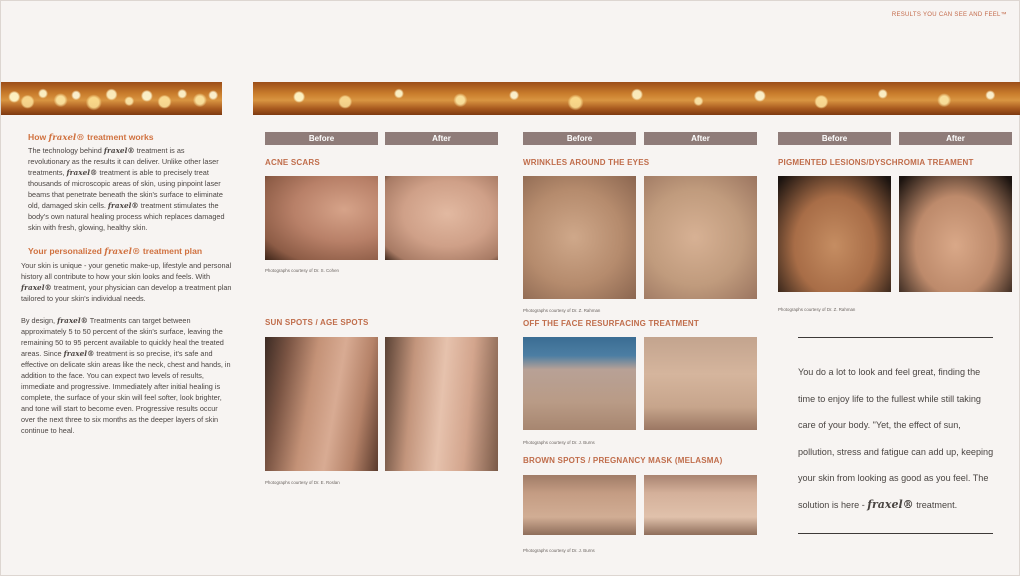 This screenshot has height=576, width=1020. I want to click on acne-after-photo, so click(441, 218).